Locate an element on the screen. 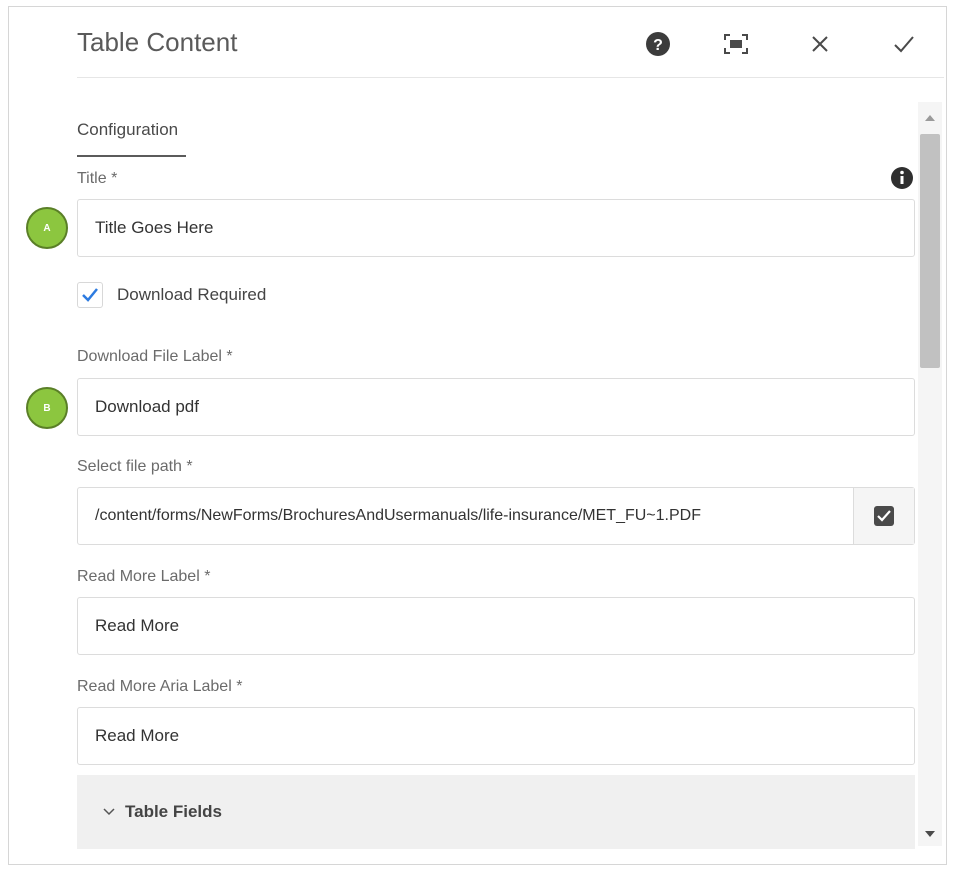  checkbox-checked-icon is located at coordinates (884, 516).